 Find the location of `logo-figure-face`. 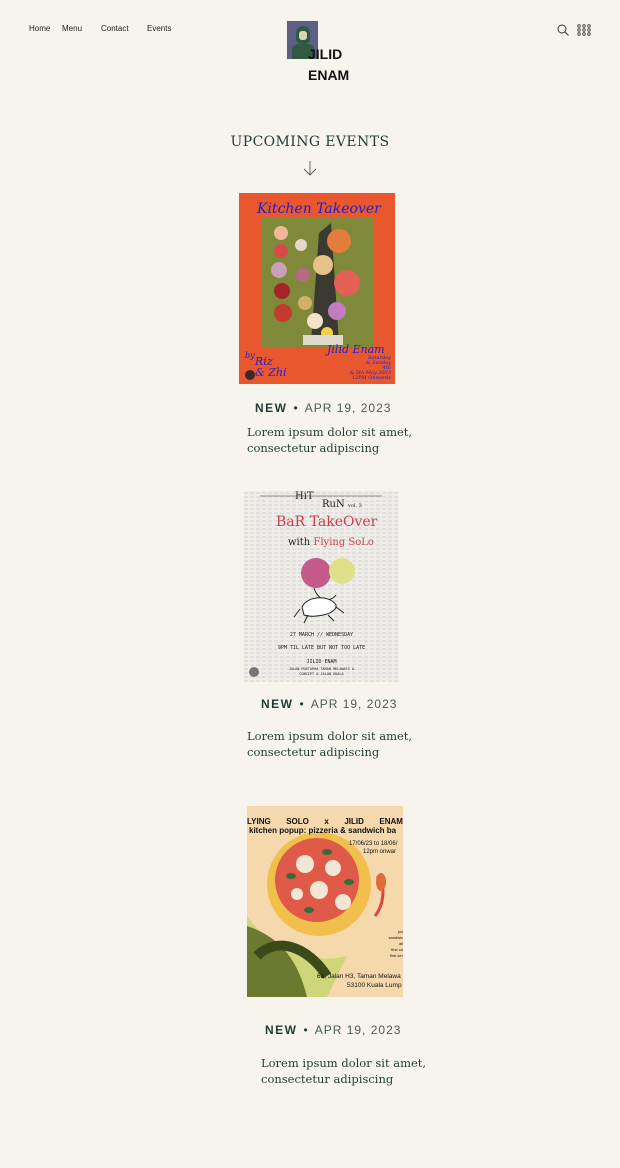

logo-figure-face is located at coordinates (303, 35).